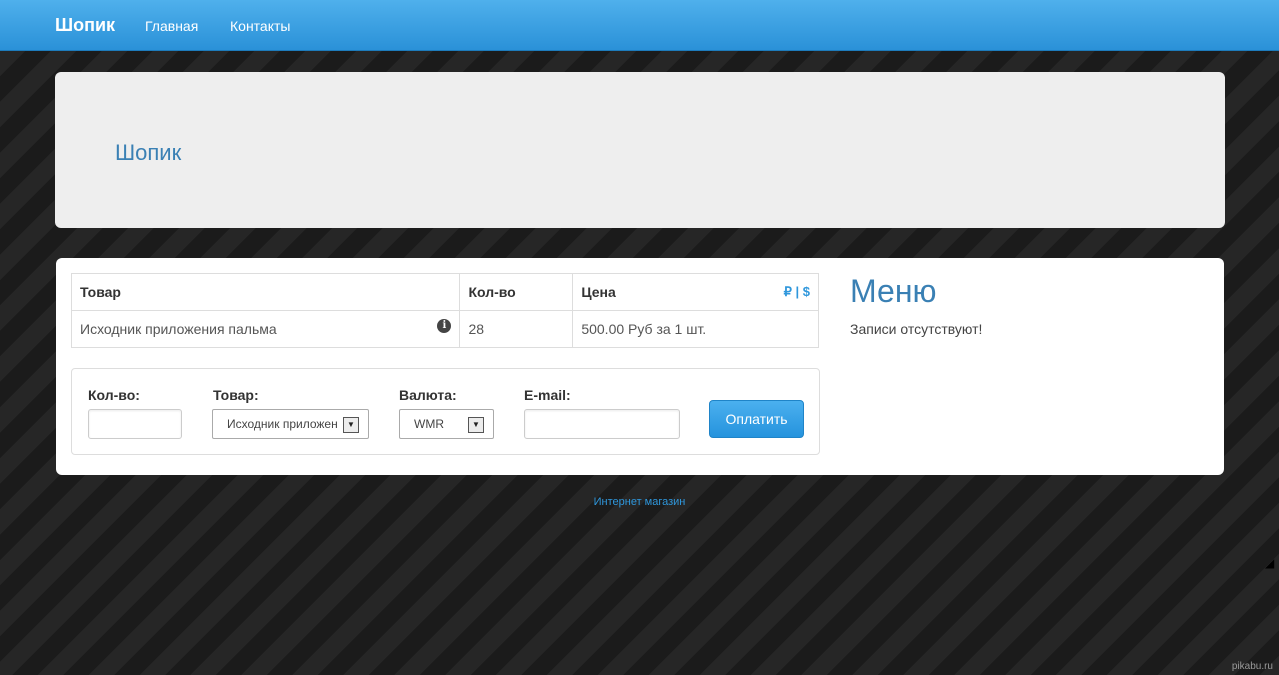 This screenshot has width=1279, height=675. I want to click on column-header-qty: Кол-во, so click(516, 292).